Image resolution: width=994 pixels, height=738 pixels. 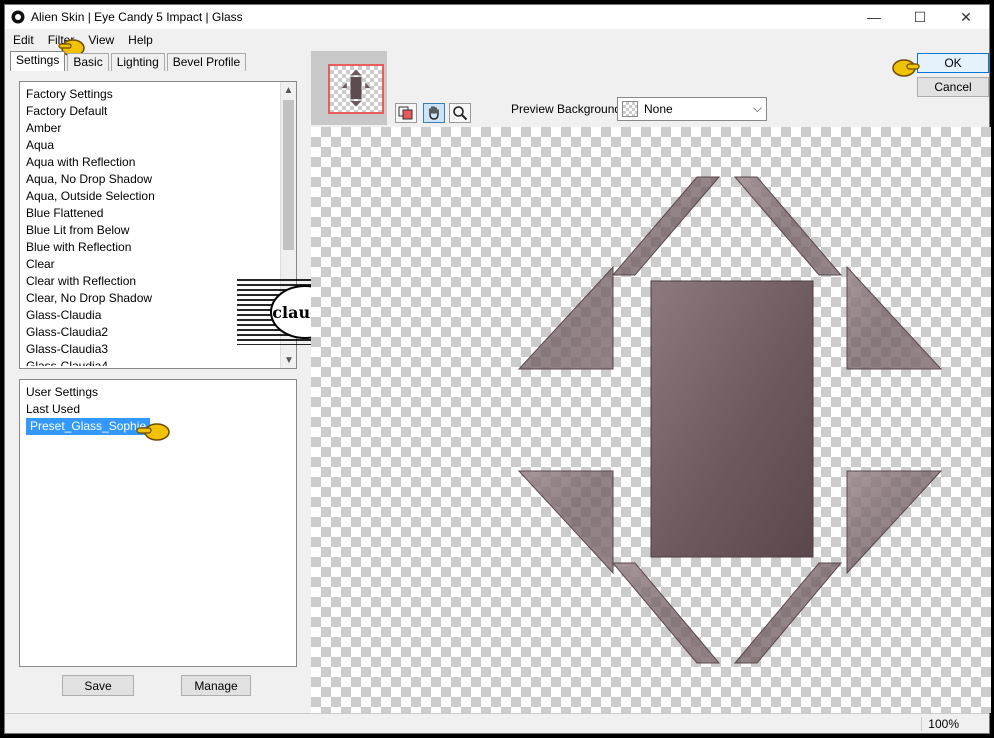 What do you see at coordinates (158, 179) in the screenshot?
I see `list-item: Aqua, No Drop Shadow` at bounding box center [158, 179].